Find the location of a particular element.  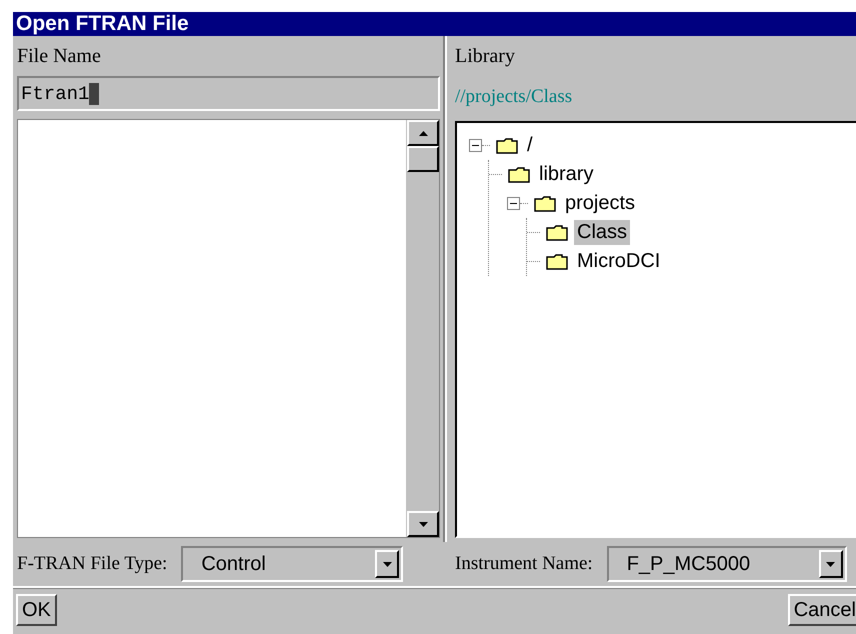

dialog-button: Cancel is located at coordinates (822, 610).